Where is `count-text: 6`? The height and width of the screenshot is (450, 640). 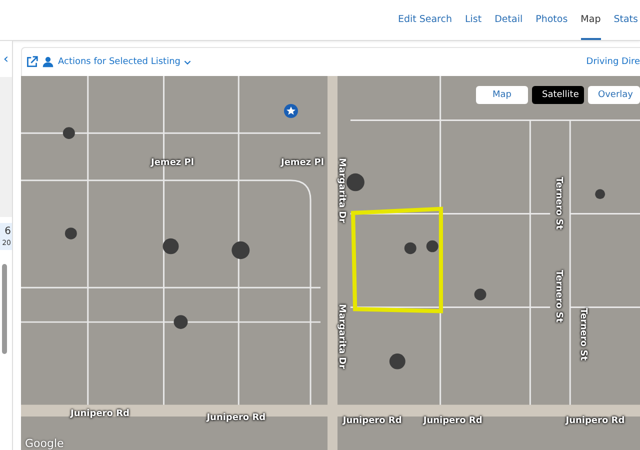 count-text: 6 is located at coordinates (7, 231).